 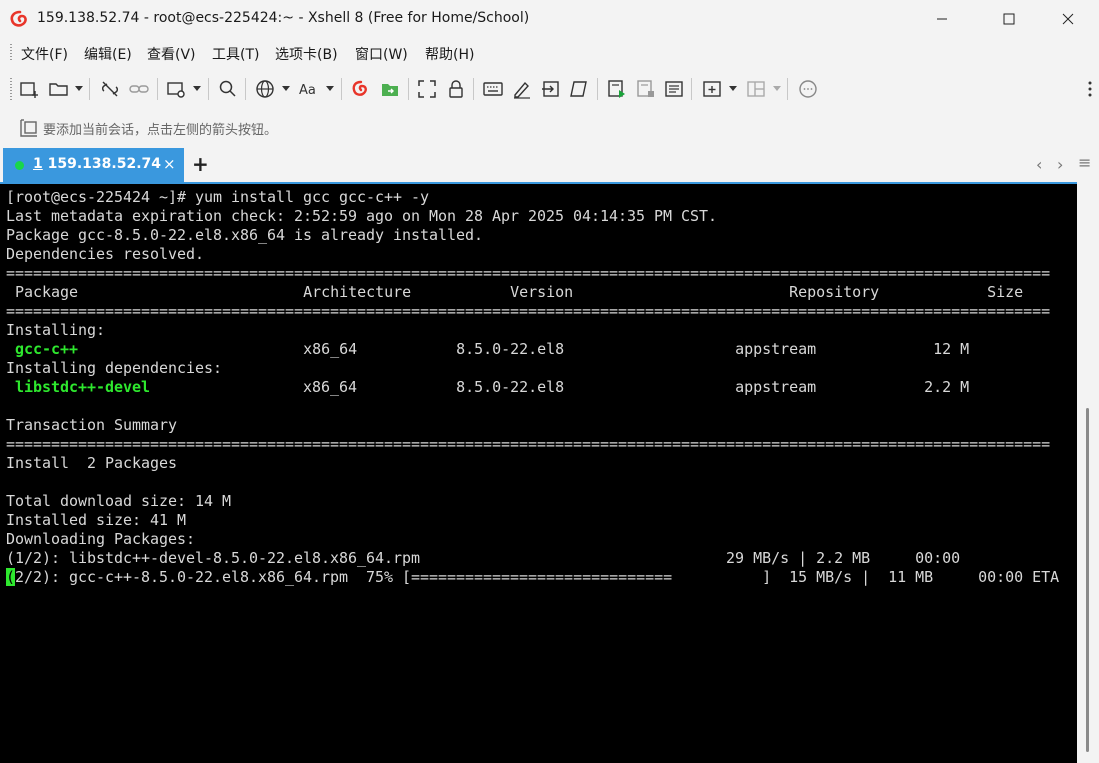 I want to click on menu-grip, so click(x=11, y=53).